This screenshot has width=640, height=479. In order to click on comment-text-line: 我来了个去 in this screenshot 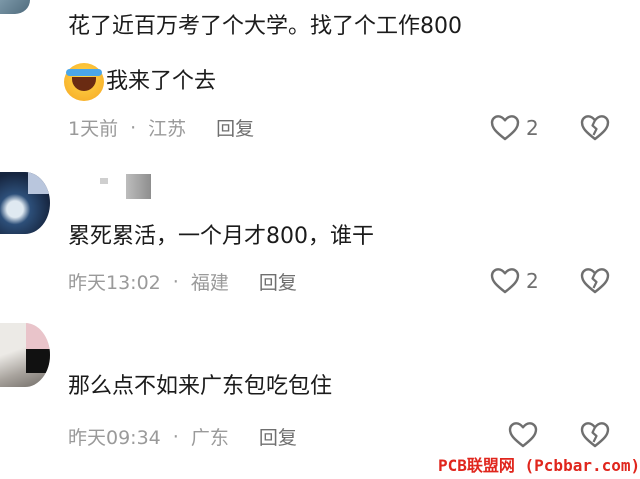, I will do `click(140, 82)`.